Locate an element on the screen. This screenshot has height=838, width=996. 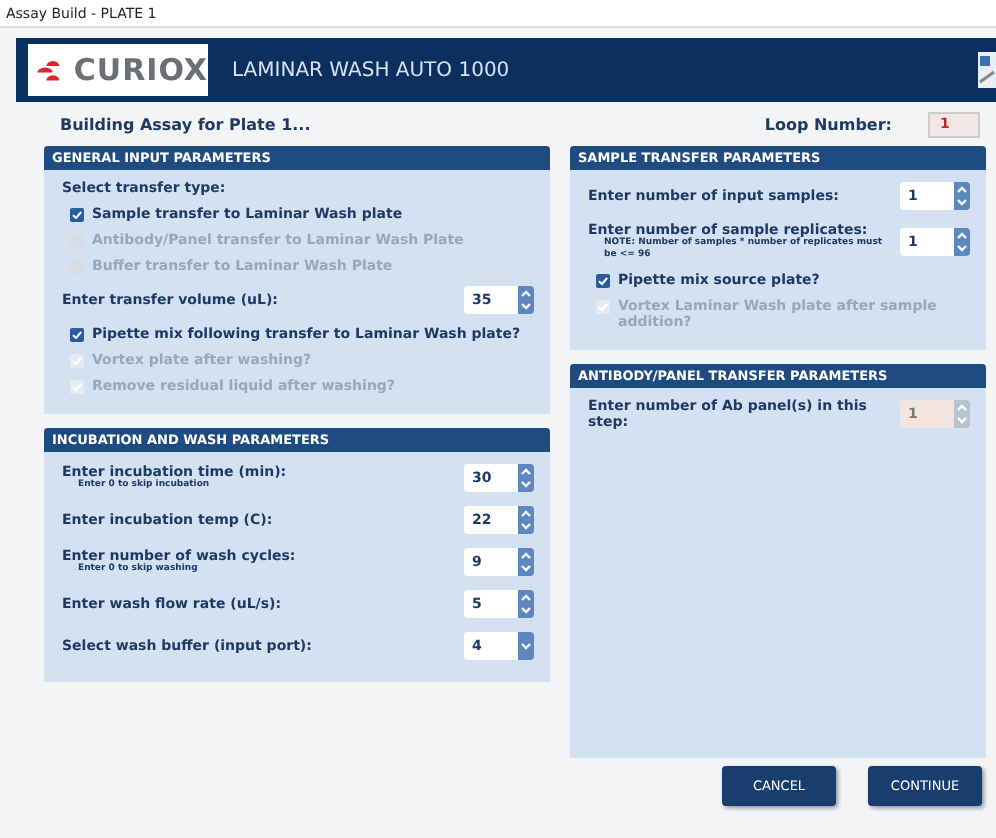
app-title: LAMINAR WASH AUTO 1000 is located at coordinates (371, 70).